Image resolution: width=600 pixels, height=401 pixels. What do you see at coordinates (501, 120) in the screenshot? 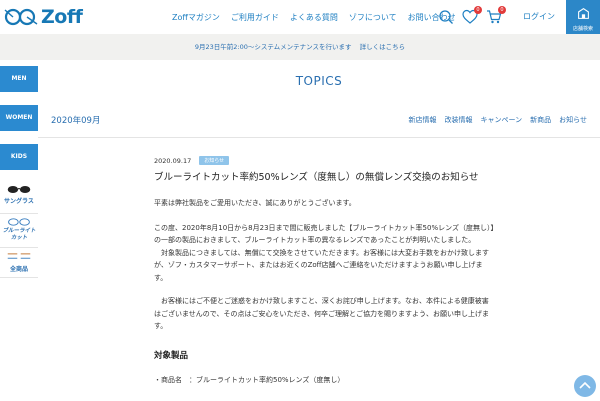
I see `category-campaign: キャンペーン` at bounding box center [501, 120].